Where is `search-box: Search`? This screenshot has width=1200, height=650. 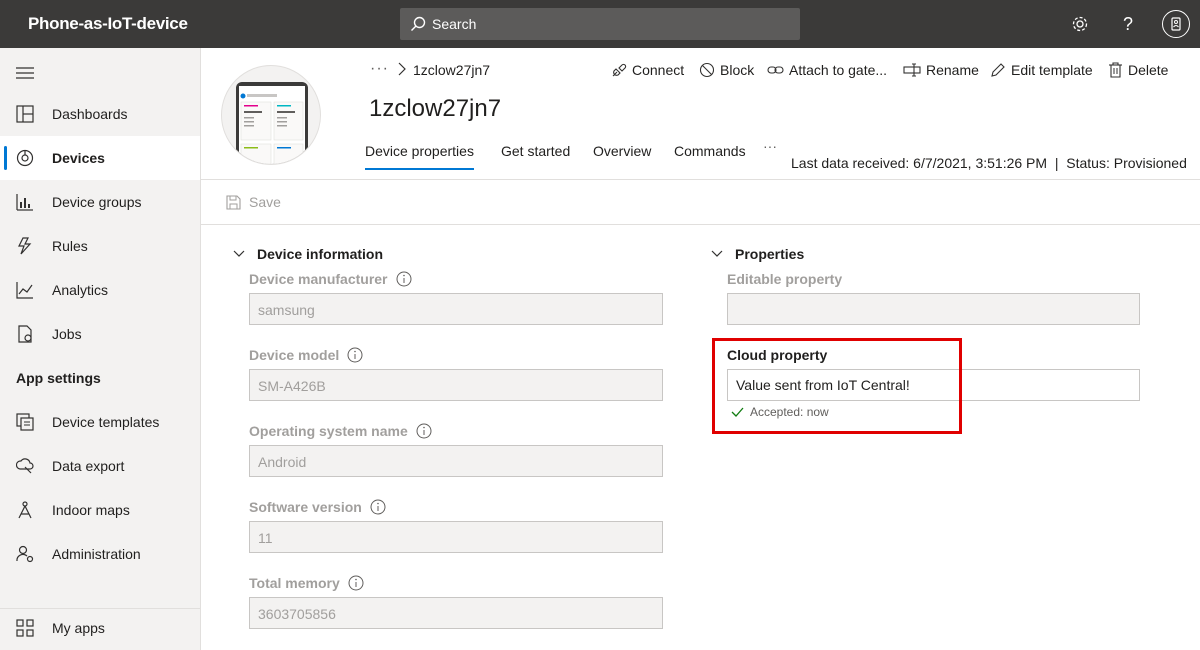
search-box: Search is located at coordinates (600, 24).